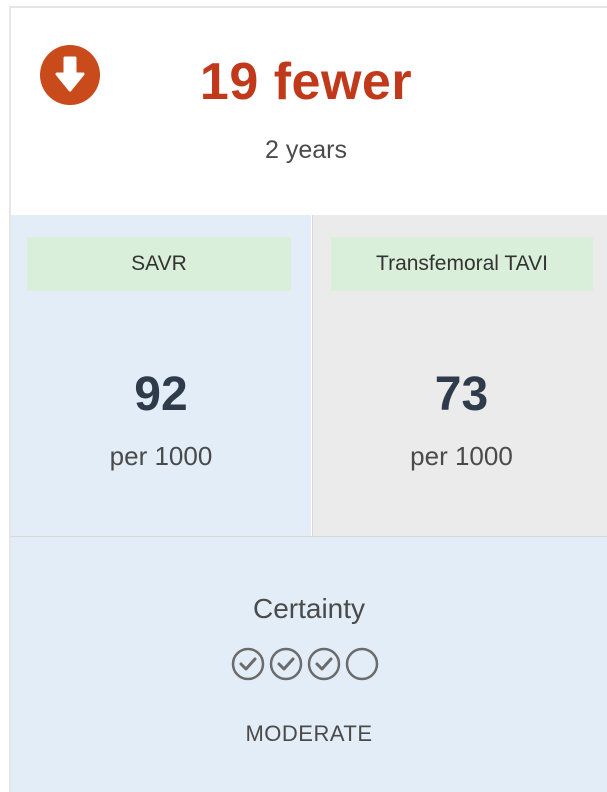 This screenshot has width=607, height=792. Describe the element at coordinates (362, 664) in the screenshot. I see `empty-circle-icon` at that location.